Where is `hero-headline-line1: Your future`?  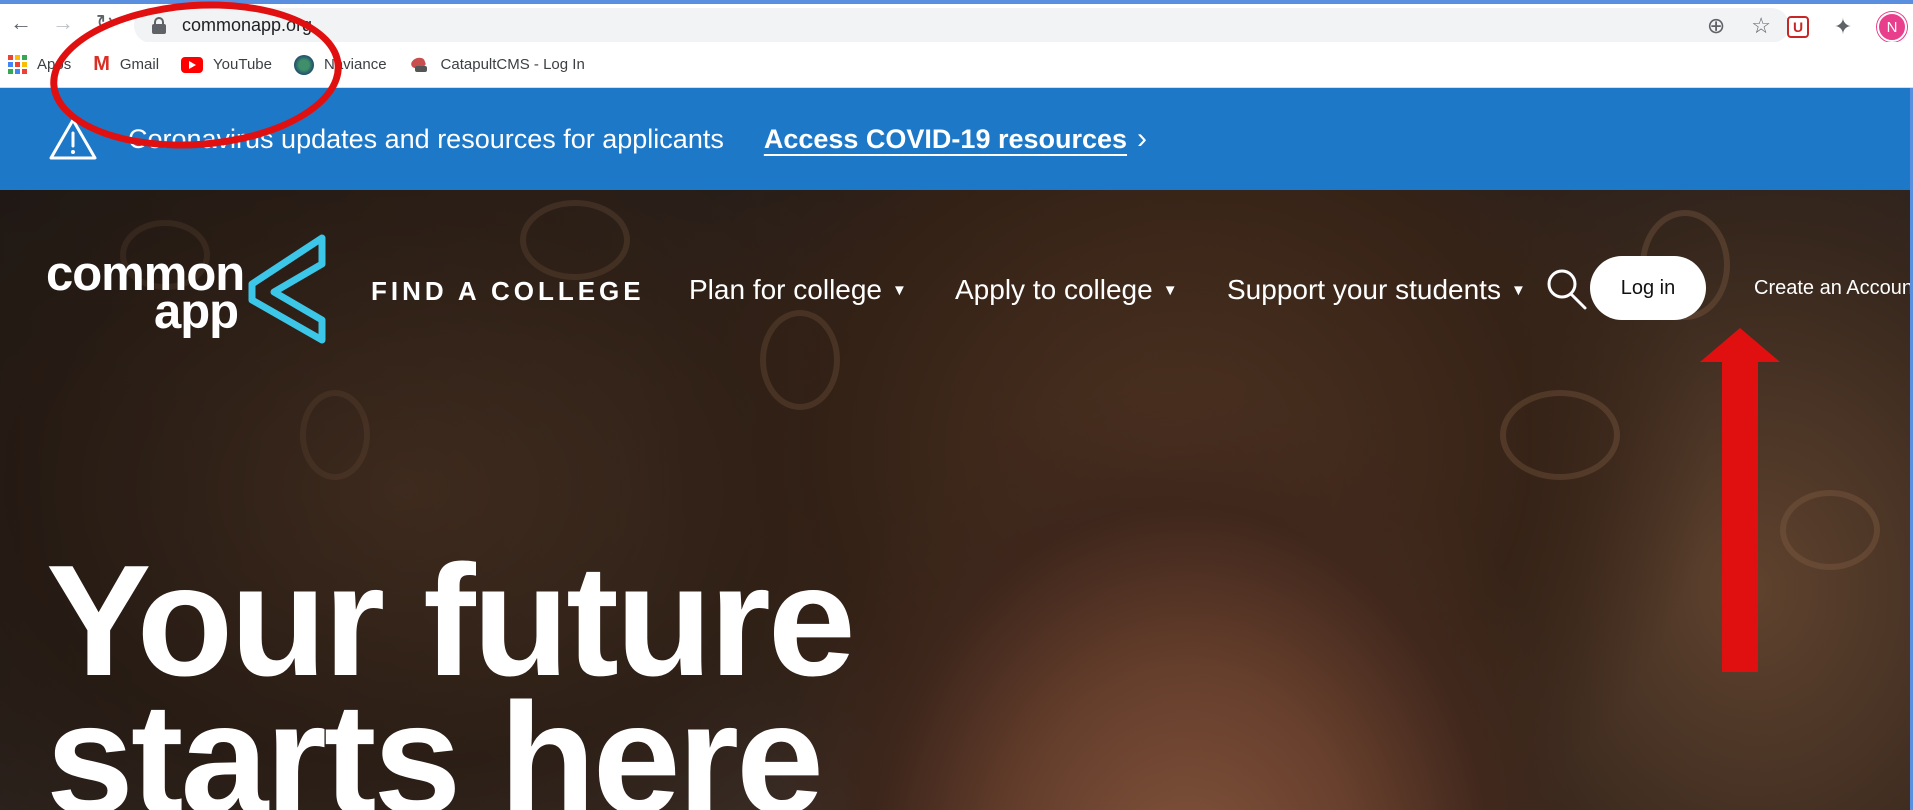 hero-headline-line1: Your future is located at coordinates (451, 621).